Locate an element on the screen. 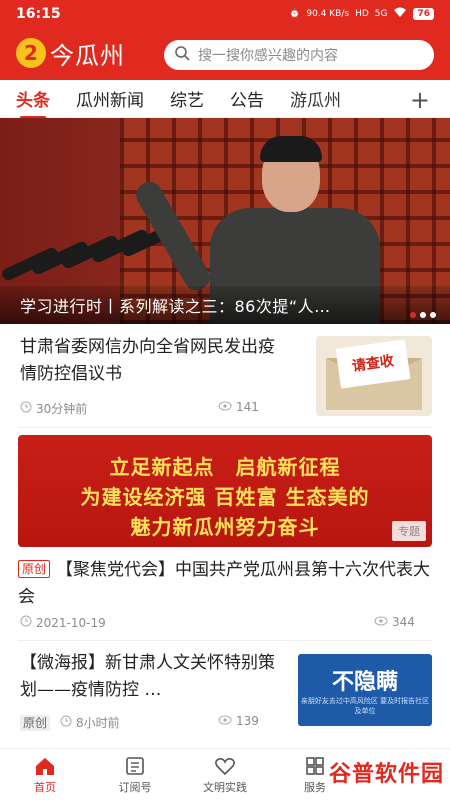 Image resolution: width=450 pixels, height=800 pixels. search-placeholder: 搜一搜你感兴趣的内容 is located at coordinates (268, 56).